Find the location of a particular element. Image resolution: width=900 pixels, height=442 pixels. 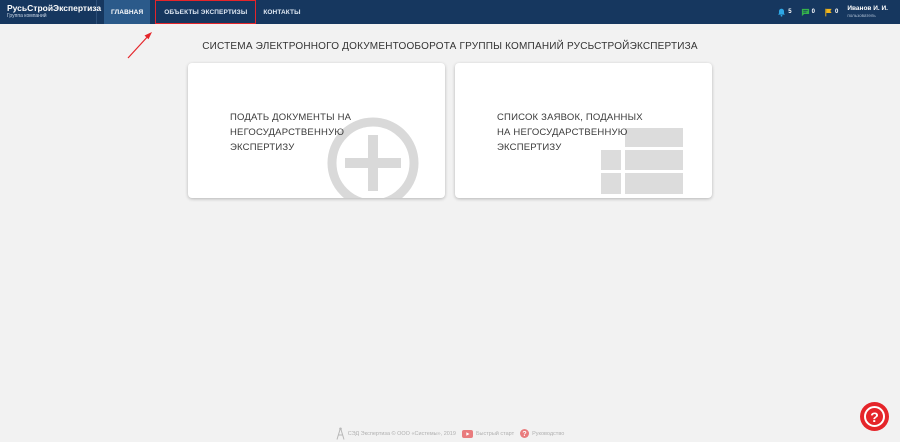

question-circle-icon: ? is located at coordinates (525, 433).